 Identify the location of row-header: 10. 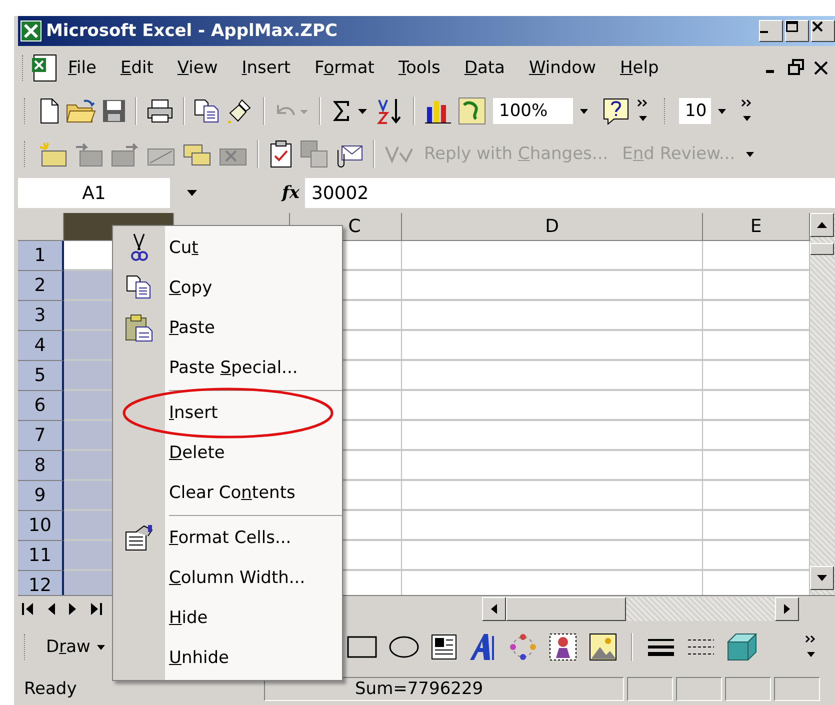
(41, 526).